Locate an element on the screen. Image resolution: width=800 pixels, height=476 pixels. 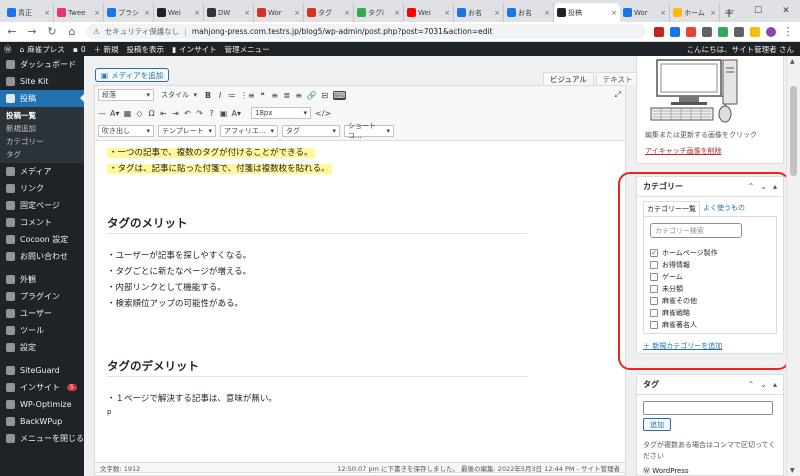
menu-comments: コメント is located at coordinates (42, 222).